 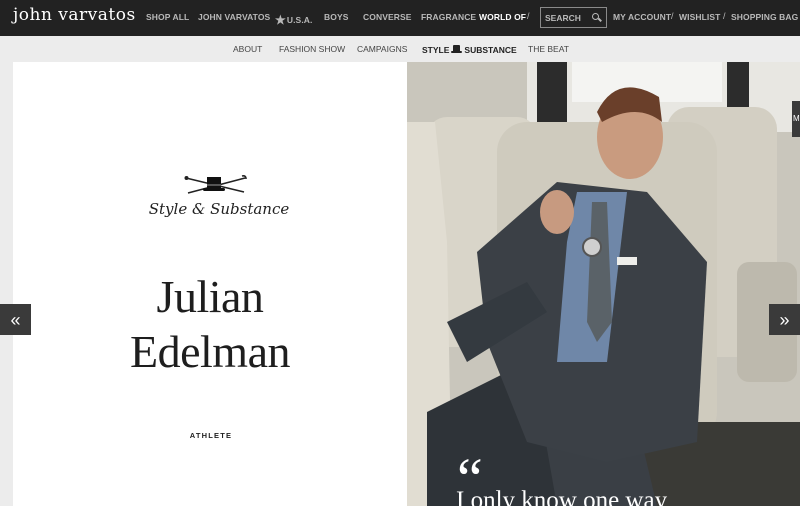 What do you see at coordinates (597, 18) in the screenshot?
I see `search-icon` at bounding box center [597, 18].